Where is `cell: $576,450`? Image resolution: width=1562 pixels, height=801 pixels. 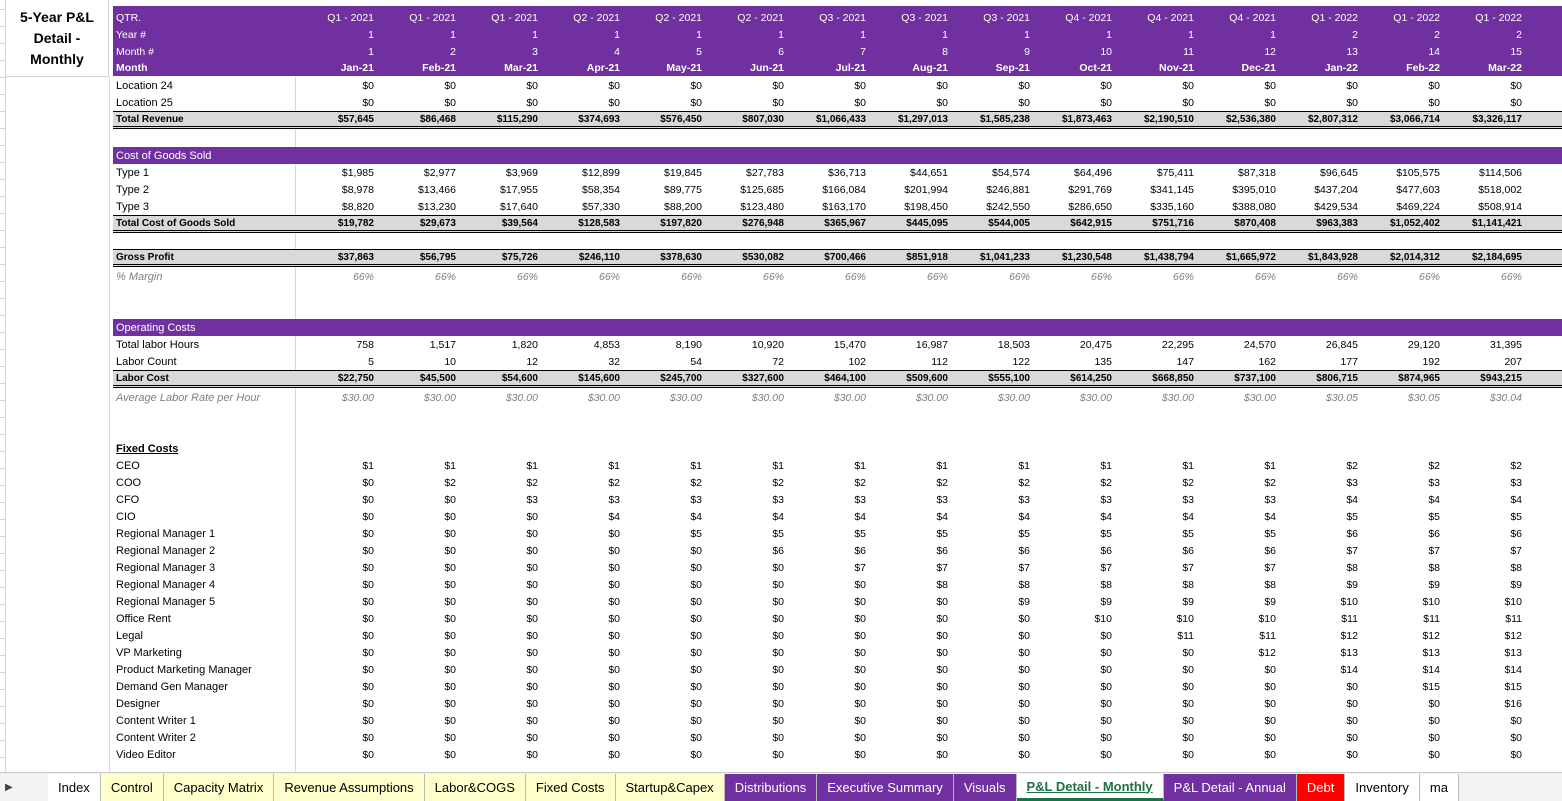
cell: $576,450 is located at coordinates (664, 119).